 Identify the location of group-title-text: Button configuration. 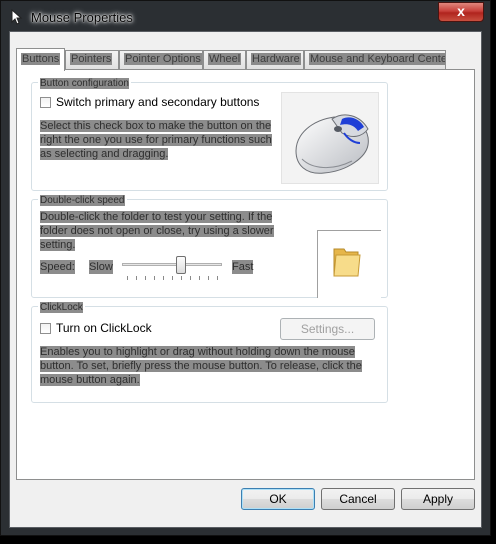
(84, 83).